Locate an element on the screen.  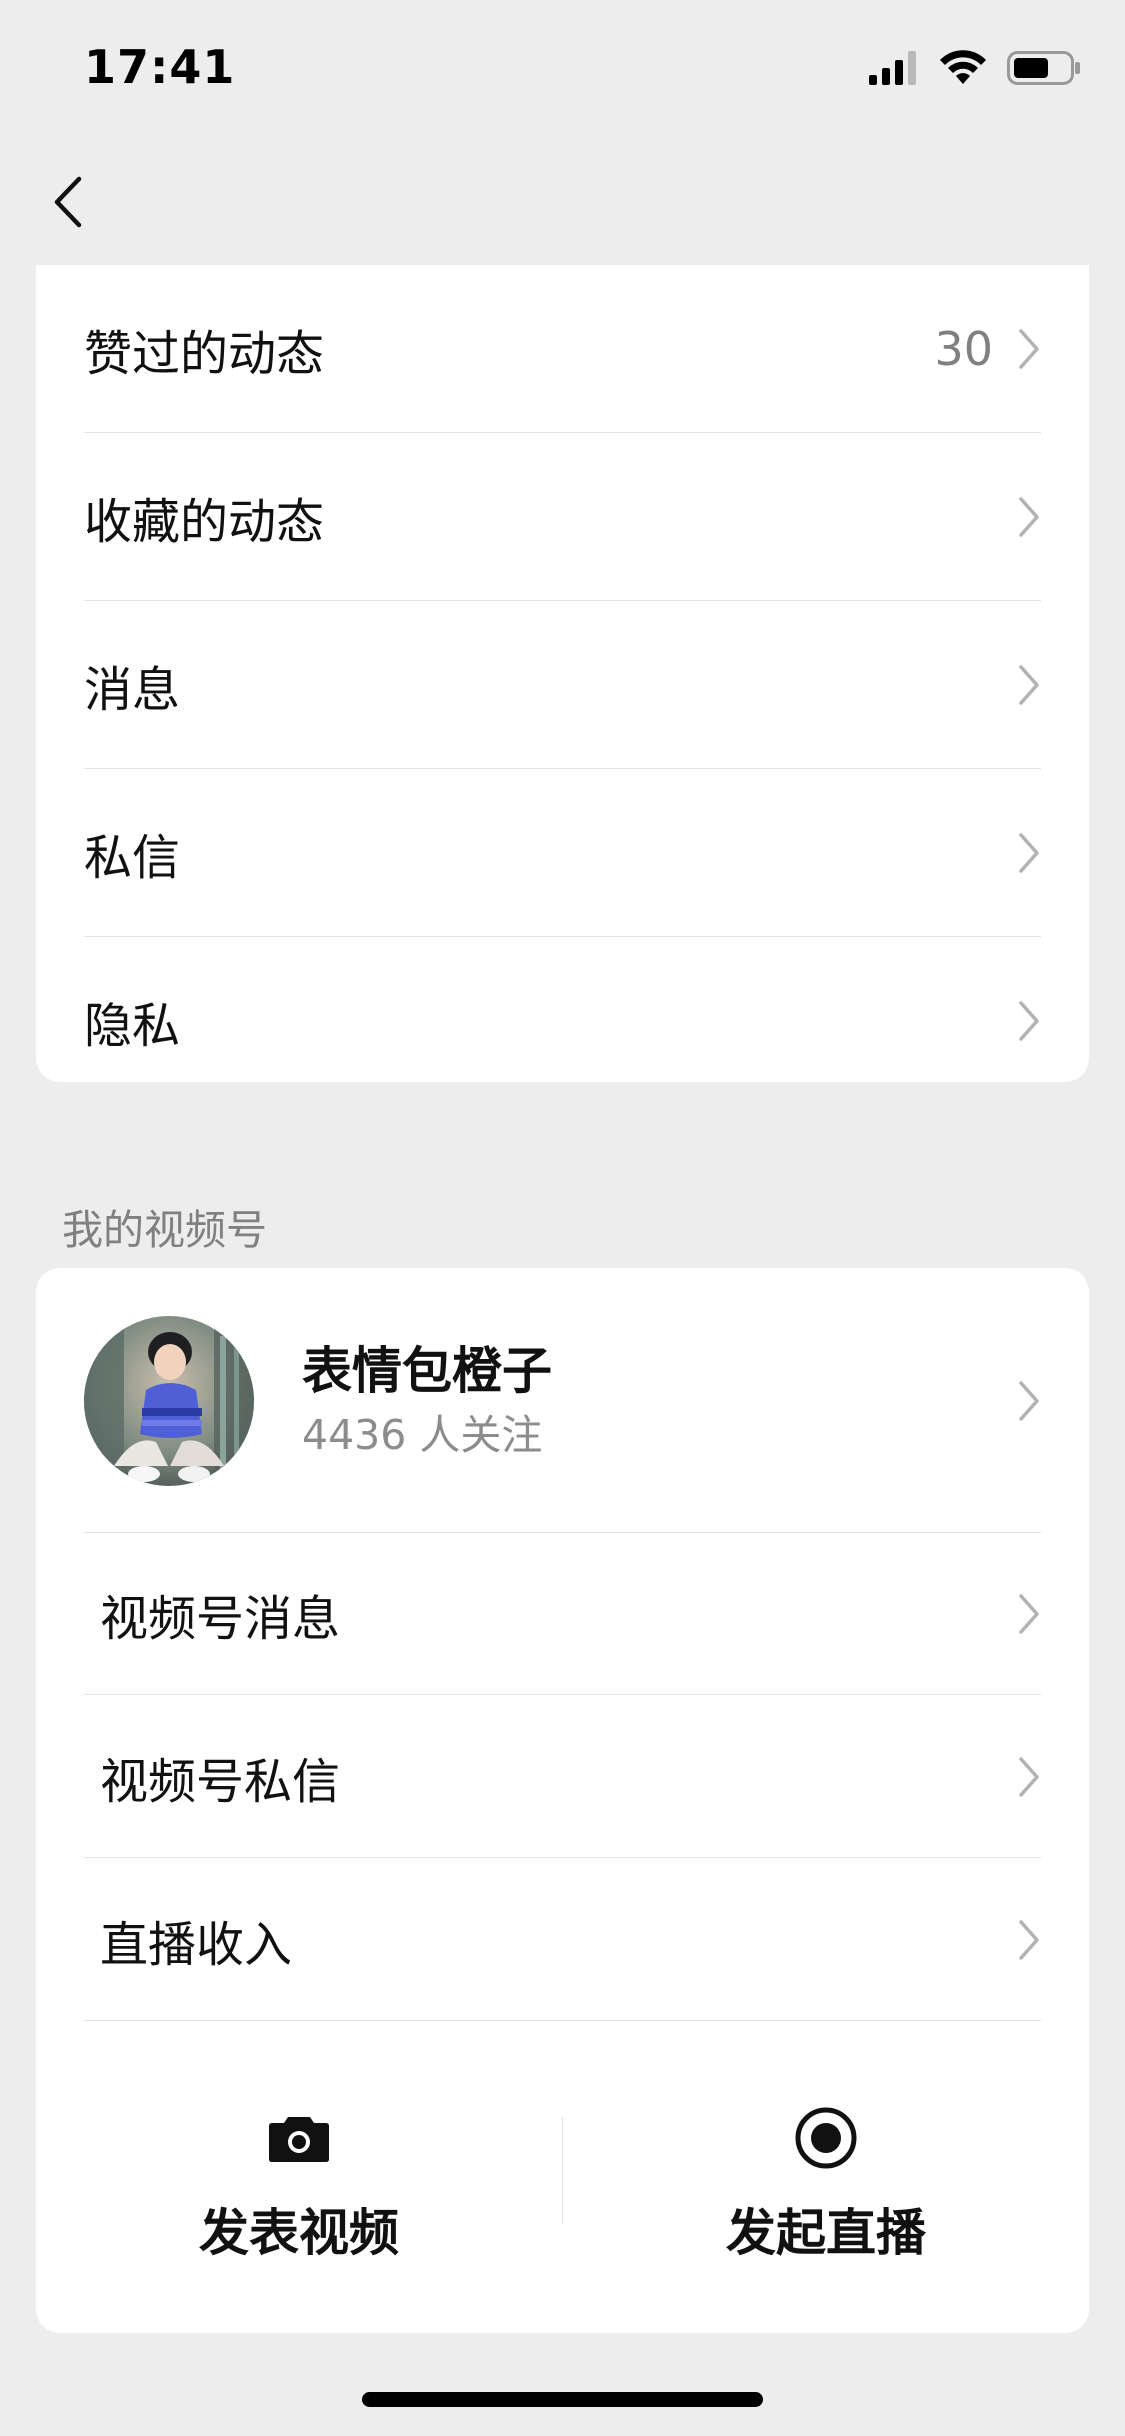
channel-followers: 4436 人关注 is located at coordinates (422, 1434).